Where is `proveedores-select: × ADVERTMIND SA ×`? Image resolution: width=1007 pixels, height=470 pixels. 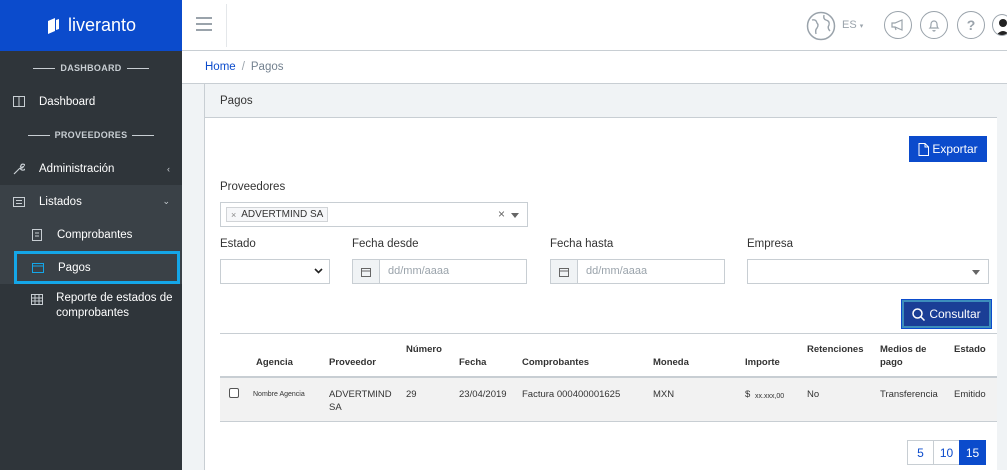 proveedores-select: × ADVERTMIND SA × is located at coordinates (374, 214).